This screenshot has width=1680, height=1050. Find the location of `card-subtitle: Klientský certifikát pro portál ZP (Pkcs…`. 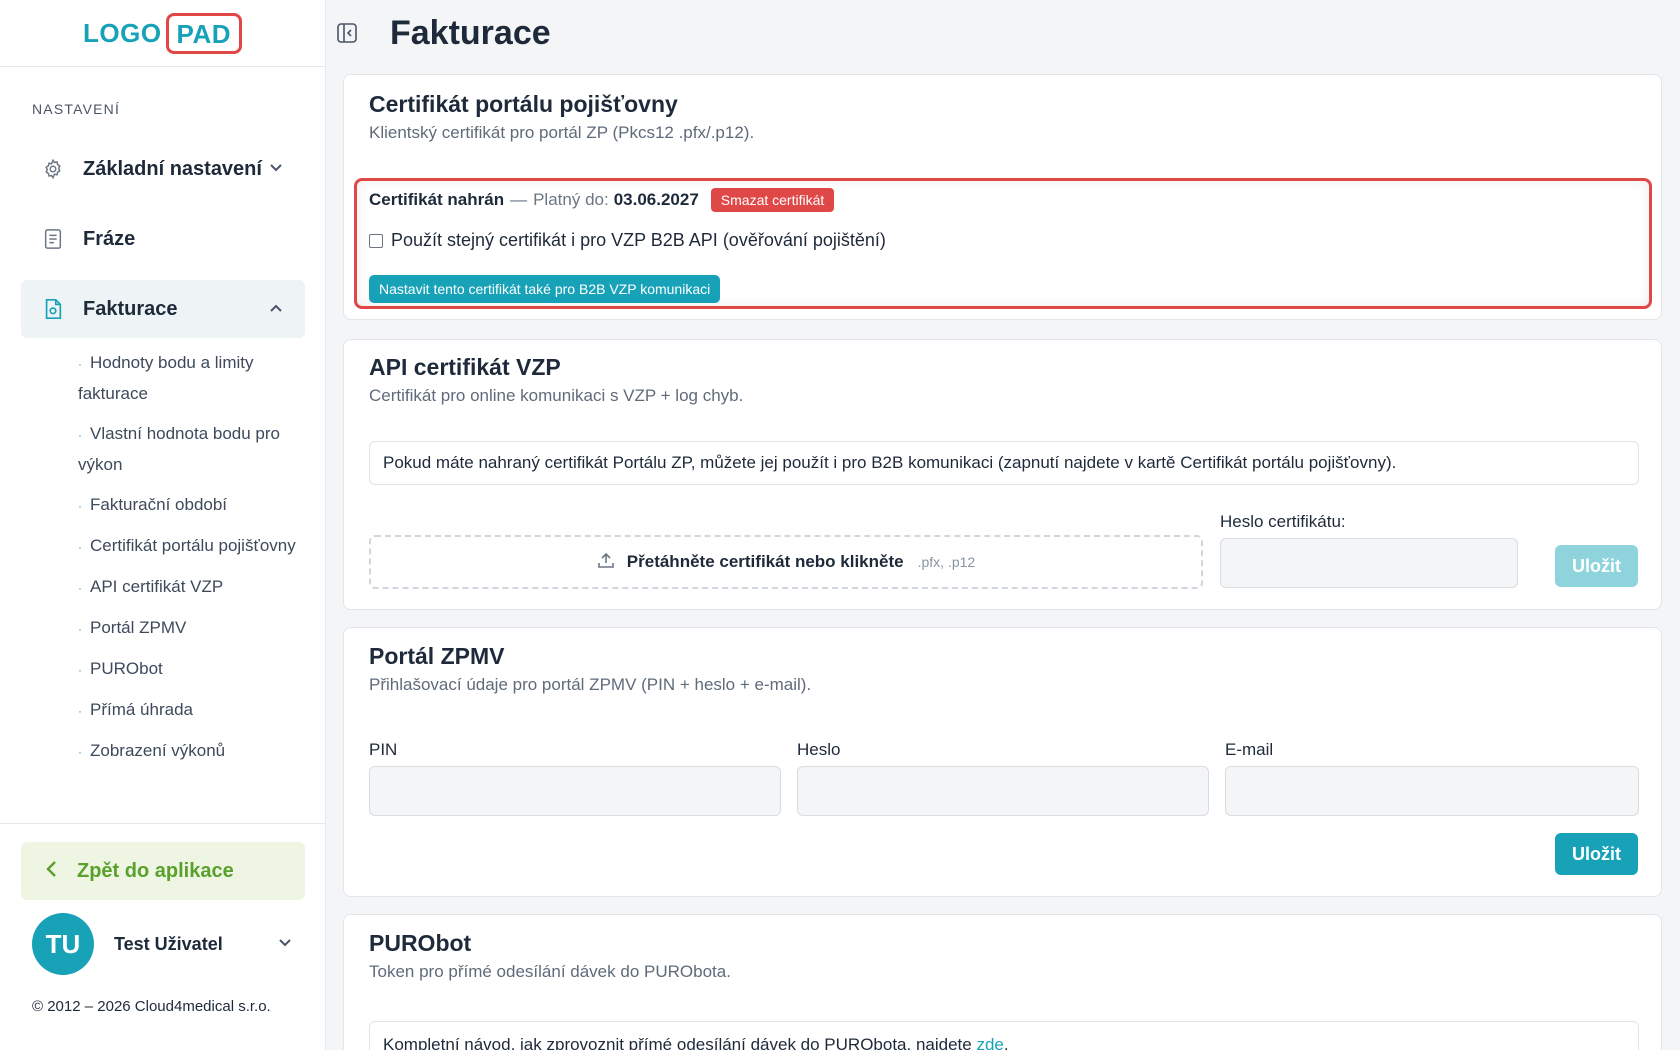

card-subtitle: Klientský certifikát pro portál ZP (Pkcs… is located at coordinates (562, 132).